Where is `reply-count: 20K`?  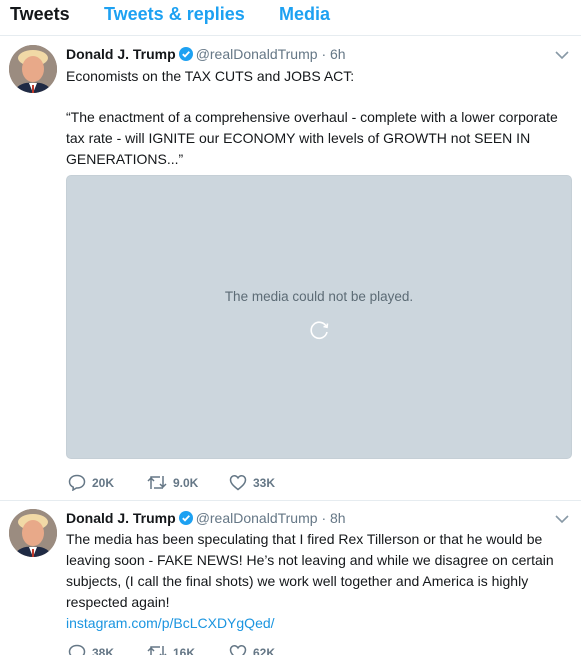
reply-count: 20K is located at coordinates (103, 483).